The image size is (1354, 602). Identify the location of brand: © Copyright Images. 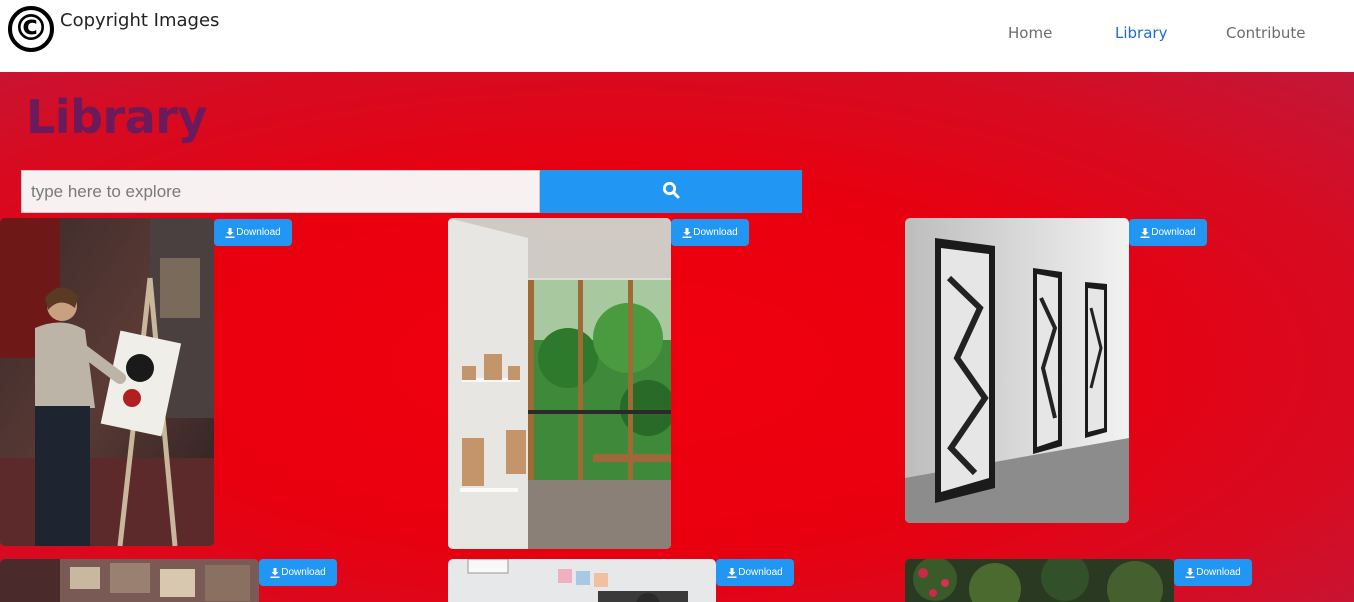
(113, 29).